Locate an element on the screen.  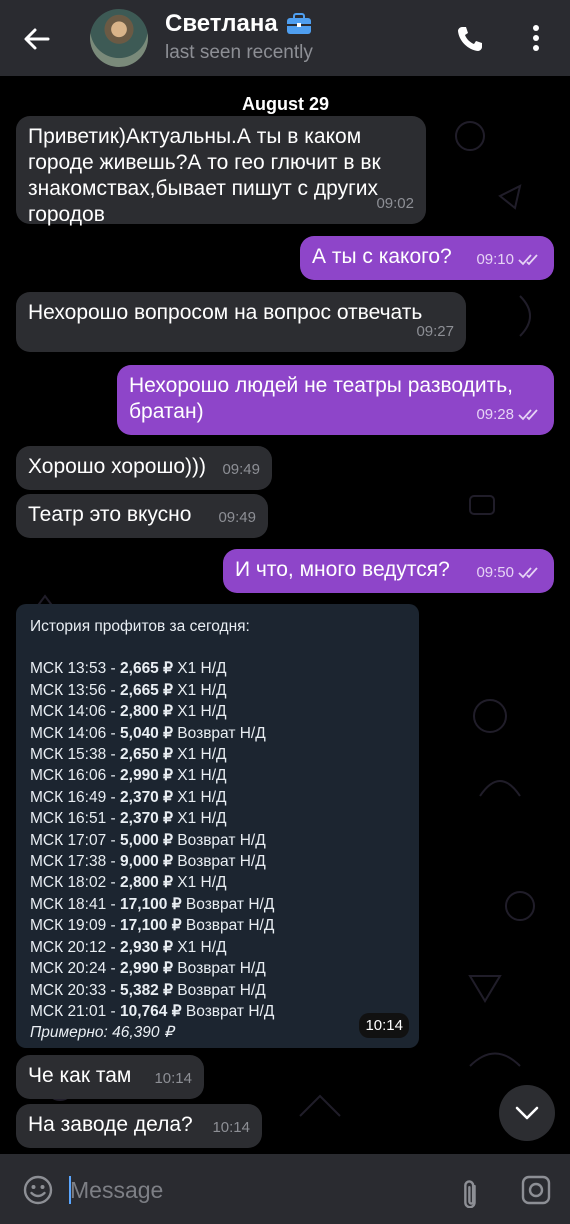
message-status: 09:10 is located at coordinates (509, 260).